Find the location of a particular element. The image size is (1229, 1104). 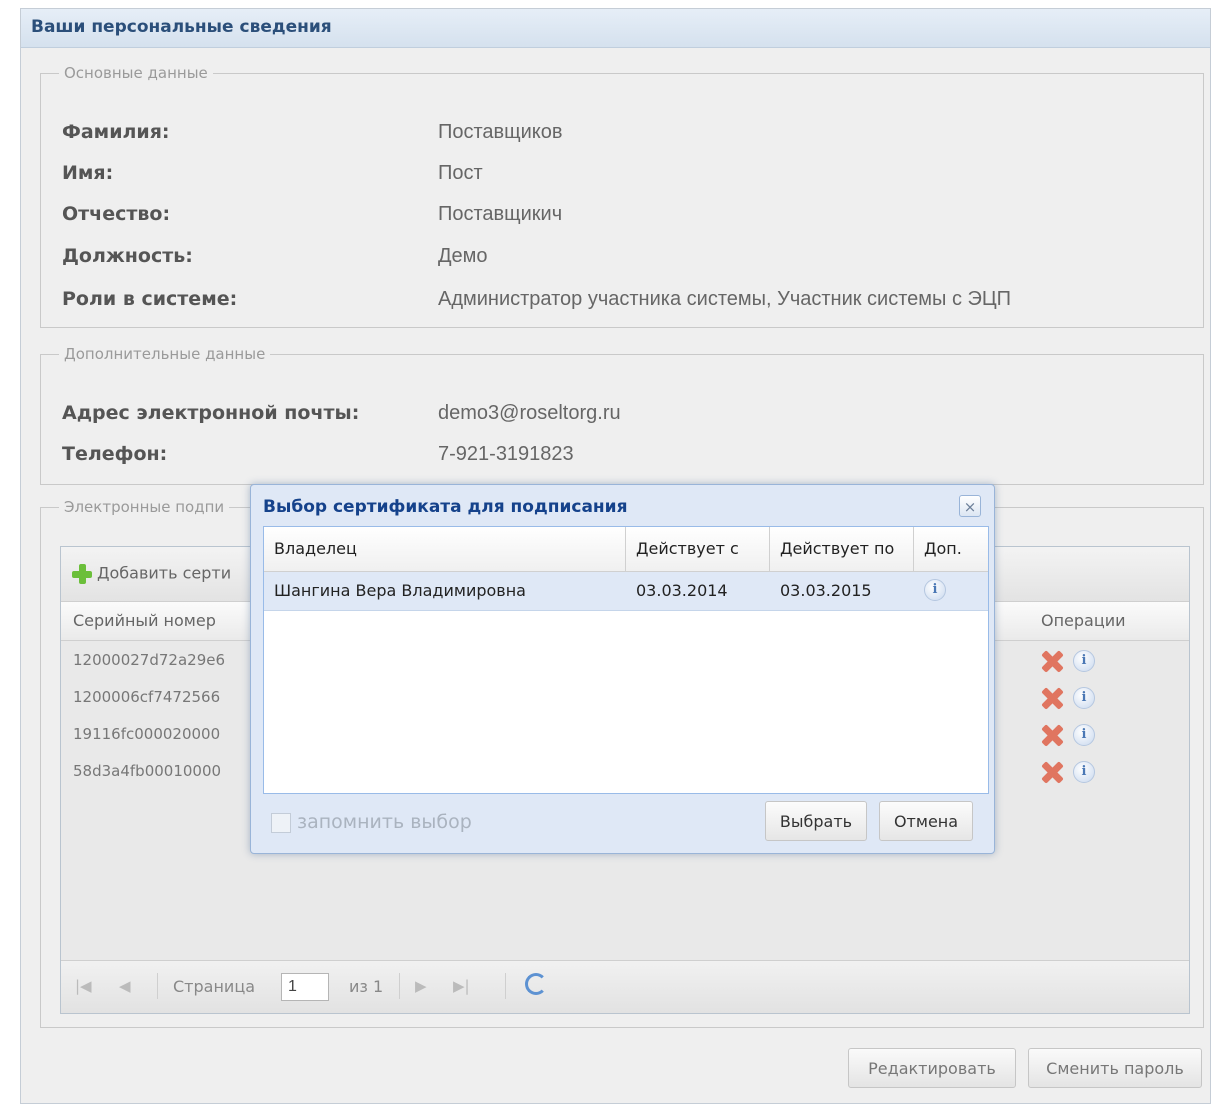

col-owner-header: Владелец is located at coordinates (445, 549).